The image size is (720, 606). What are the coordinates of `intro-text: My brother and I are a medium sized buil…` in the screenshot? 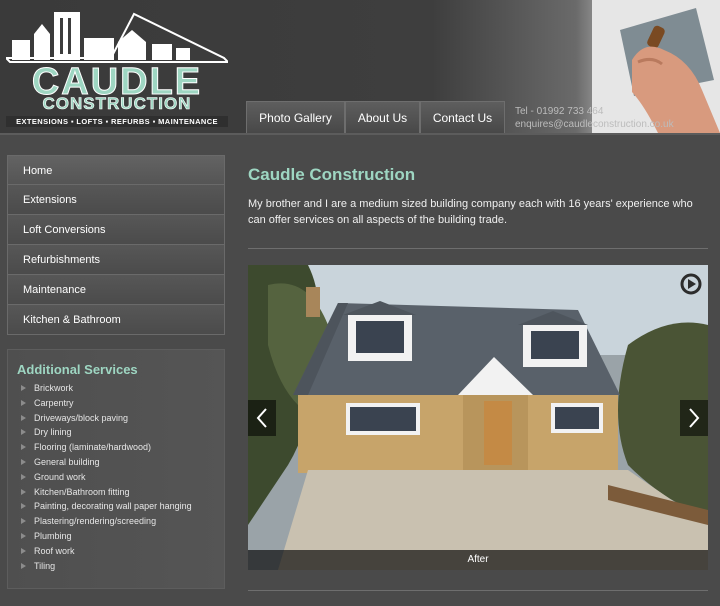 It's located at (470, 212).